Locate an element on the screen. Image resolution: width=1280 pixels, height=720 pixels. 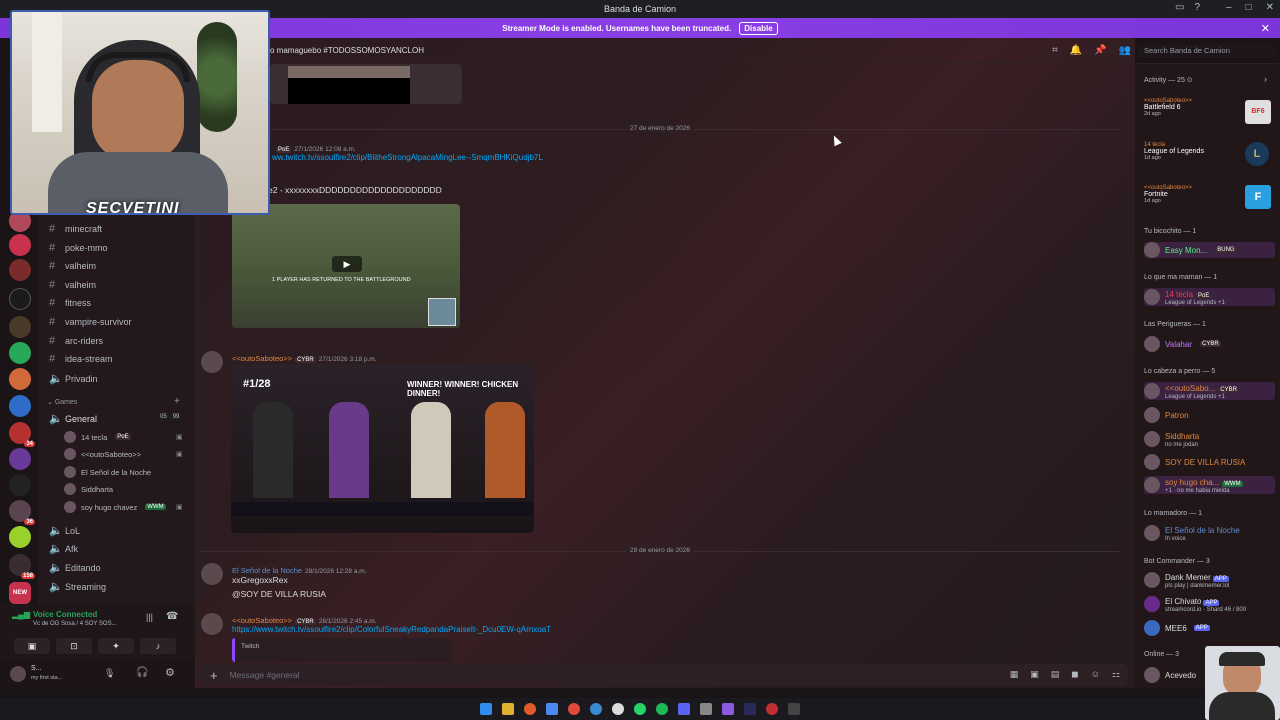
member-row: Valahar CYBR is located at coordinates (1182, 344).